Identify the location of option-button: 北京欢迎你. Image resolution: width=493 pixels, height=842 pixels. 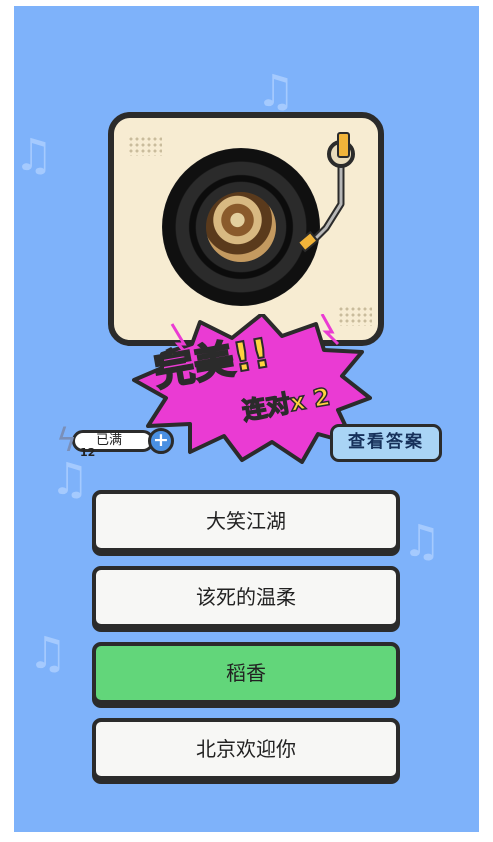
(246, 749).